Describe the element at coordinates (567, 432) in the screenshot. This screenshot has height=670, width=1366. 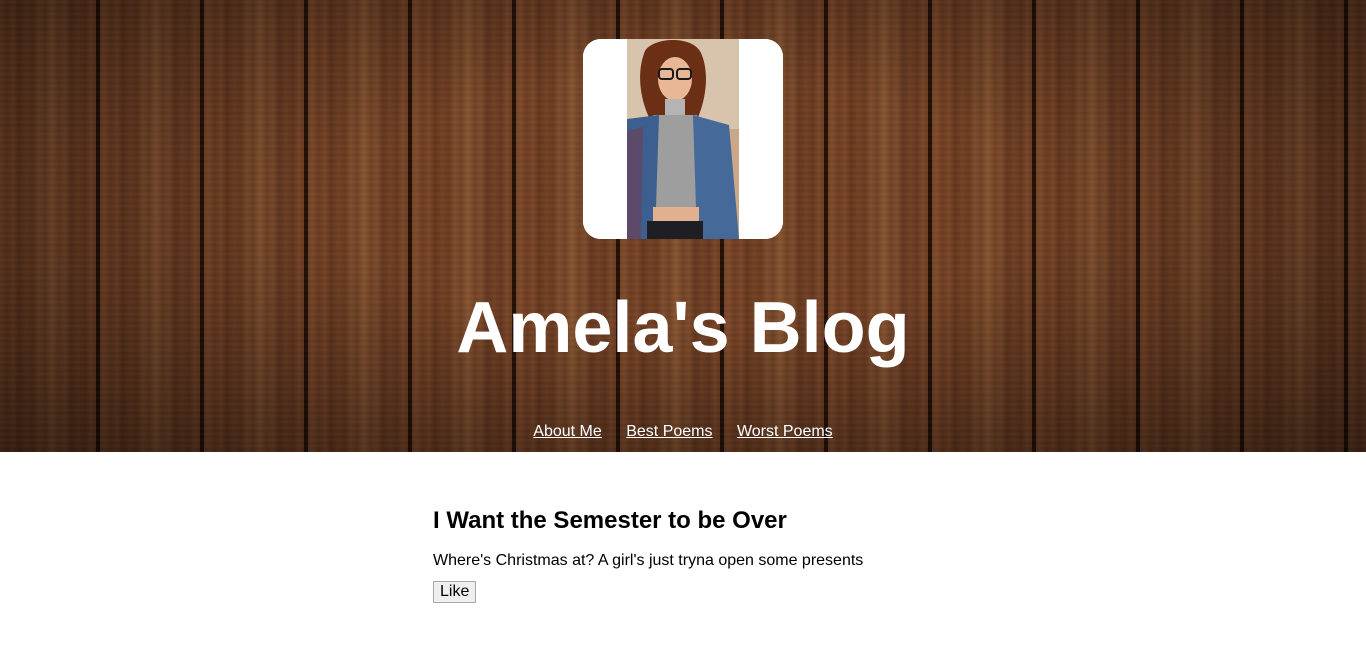
I see `nav-link-about-me: About Me` at that location.